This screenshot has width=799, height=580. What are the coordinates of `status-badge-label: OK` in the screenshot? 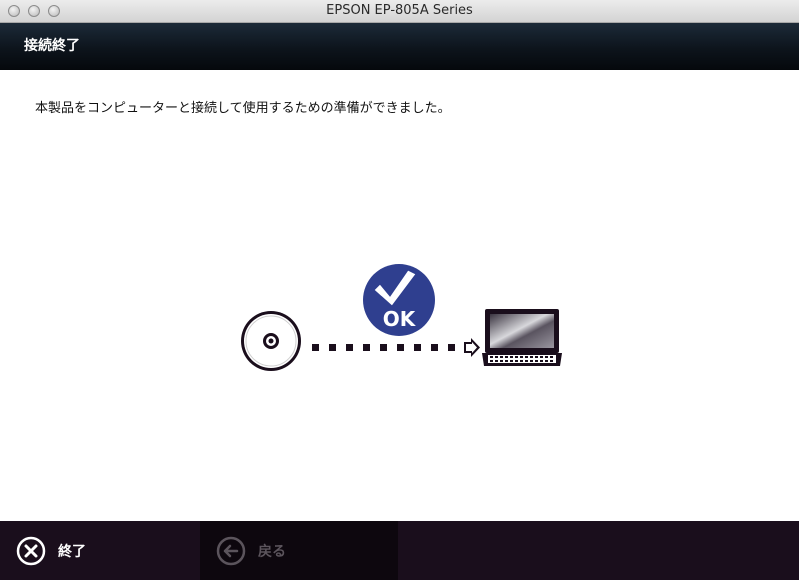 It's located at (400, 319).